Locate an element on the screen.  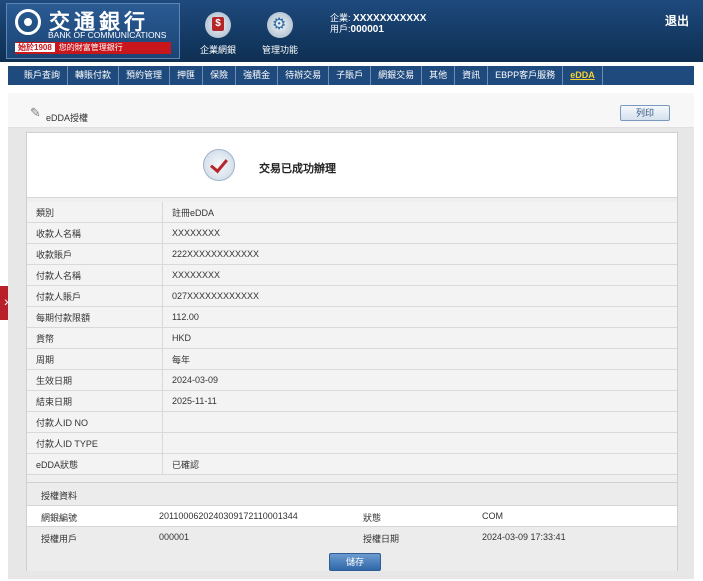
success-banner: 交易已成功辦理 is located at coordinates (352, 165).